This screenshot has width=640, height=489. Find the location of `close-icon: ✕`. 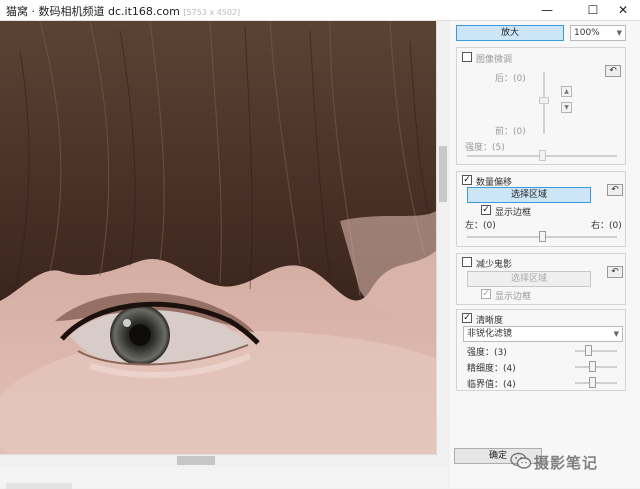

close-icon: ✕ is located at coordinates (623, 10).